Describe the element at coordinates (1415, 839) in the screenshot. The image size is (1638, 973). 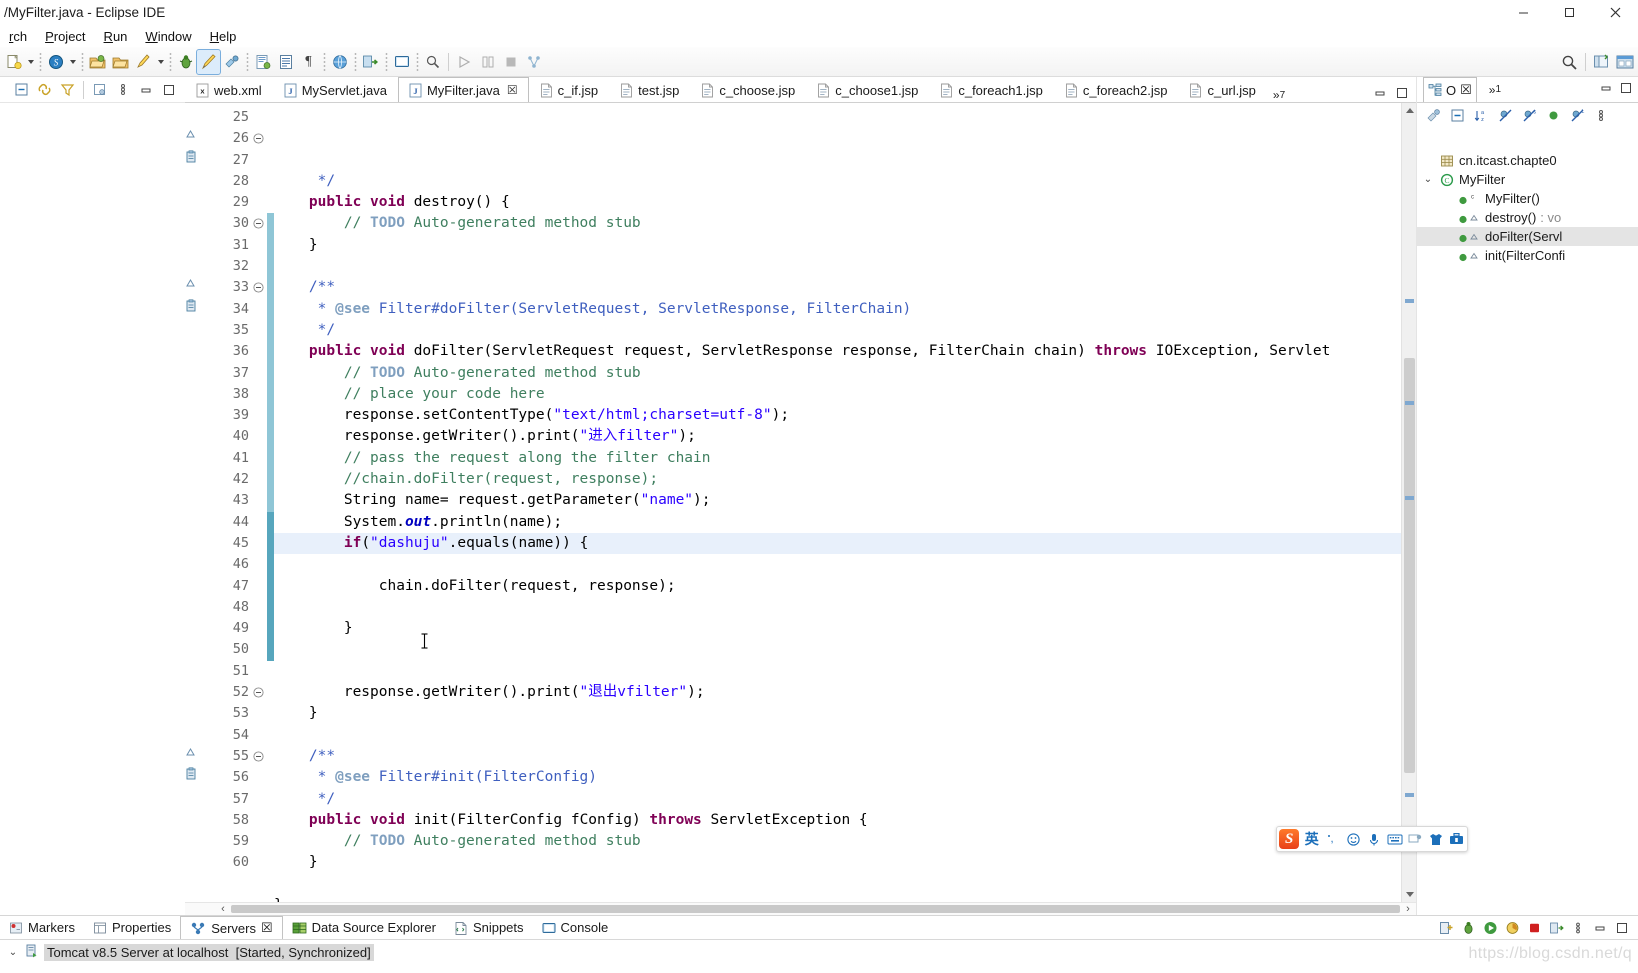
I see `screenshot-icon` at that location.